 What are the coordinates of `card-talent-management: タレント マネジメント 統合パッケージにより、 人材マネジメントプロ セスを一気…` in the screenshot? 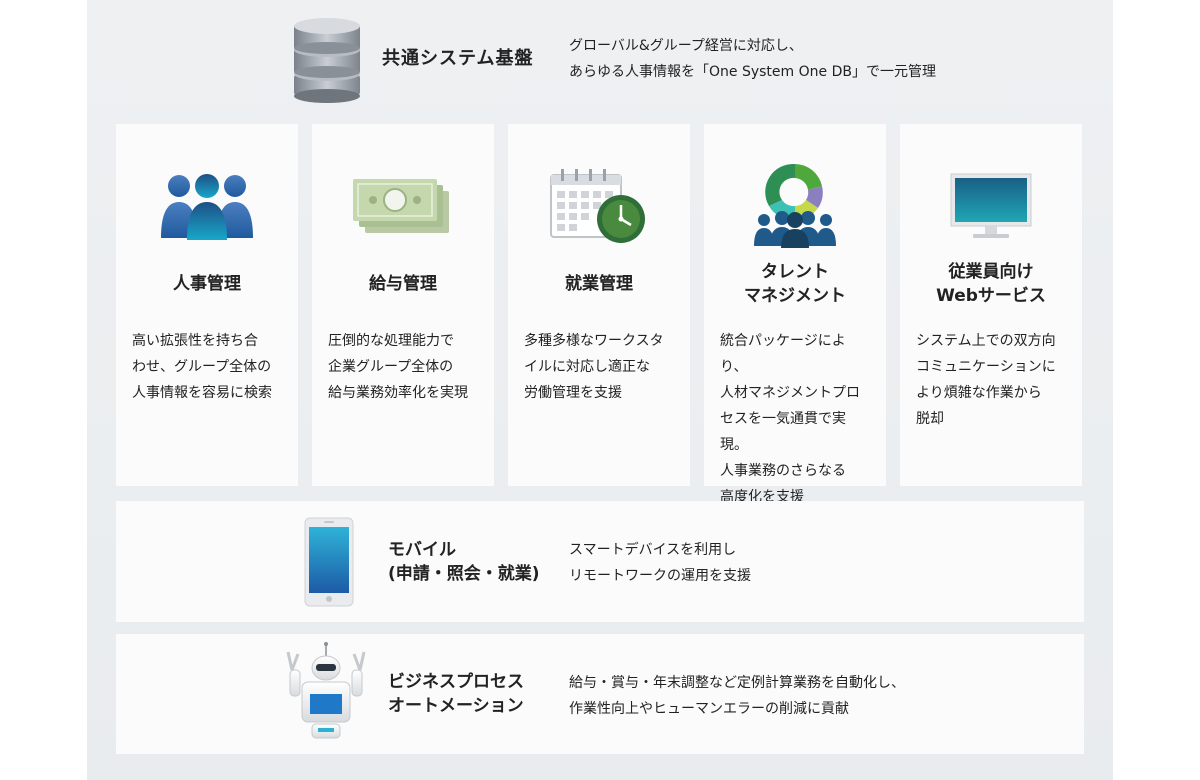 It's located at (795, 314).